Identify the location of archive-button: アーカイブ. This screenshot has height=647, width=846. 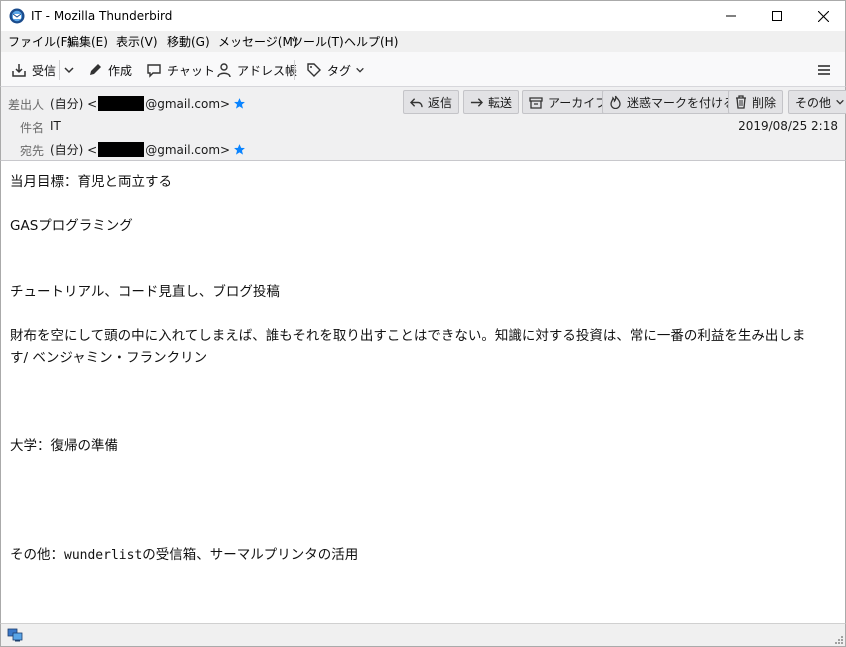
(568, 102).